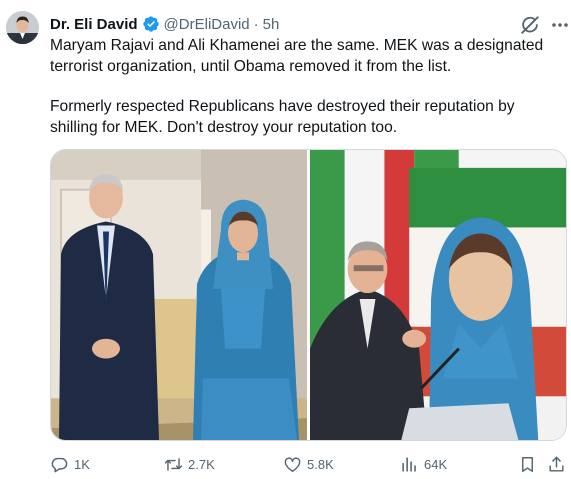 The width and height of the screenshot is (571, 479). What do you see at coordinates (82, 464) in the screenshot?
I see `reply-count: 1K` at bounding box center [82, 464].